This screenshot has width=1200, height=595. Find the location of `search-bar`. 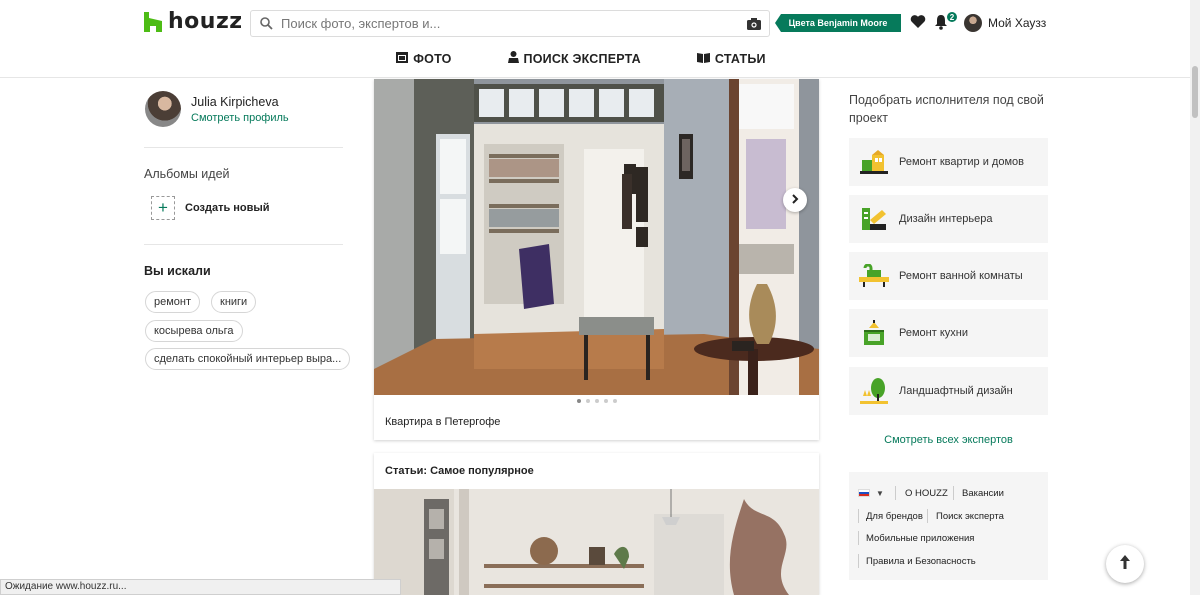

search-bar is located at coordinates (510, 23).